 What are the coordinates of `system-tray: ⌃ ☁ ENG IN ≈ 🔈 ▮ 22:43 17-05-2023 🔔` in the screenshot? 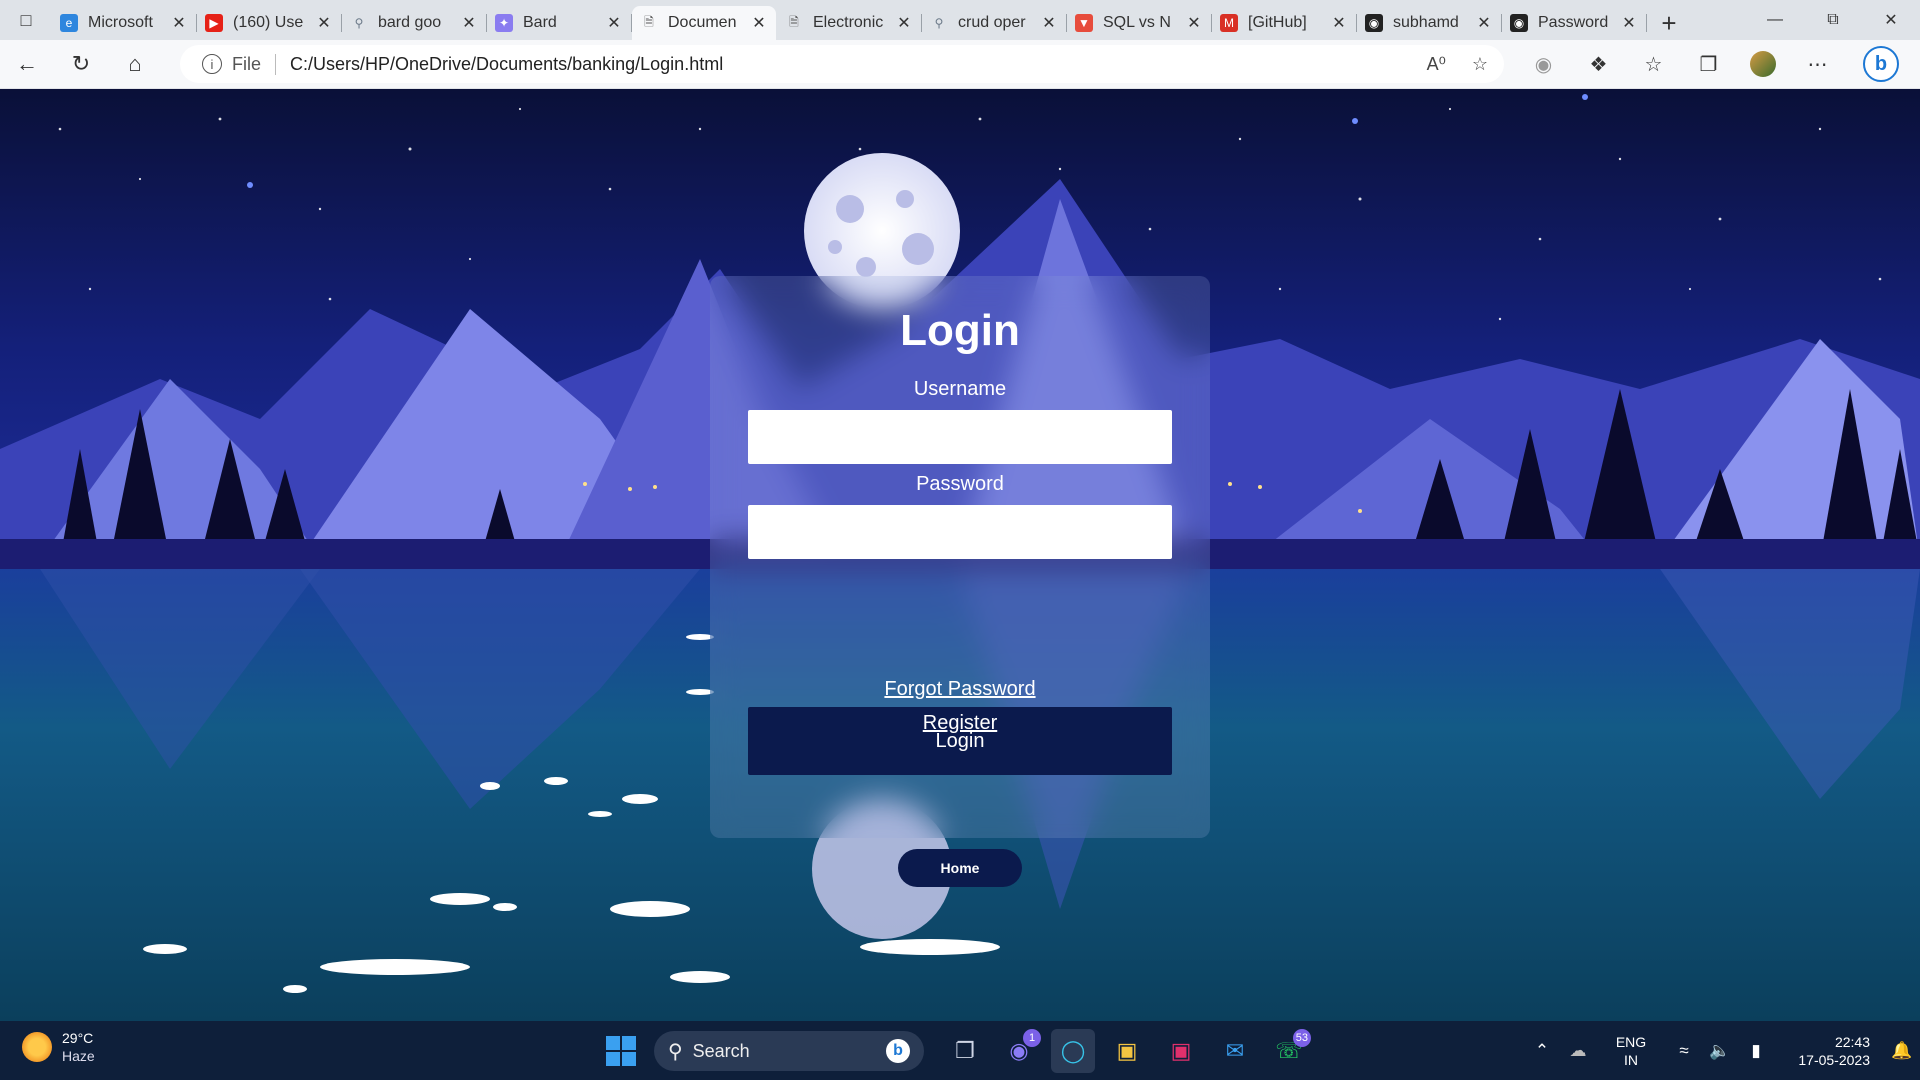 It's located at (1722, 1050).